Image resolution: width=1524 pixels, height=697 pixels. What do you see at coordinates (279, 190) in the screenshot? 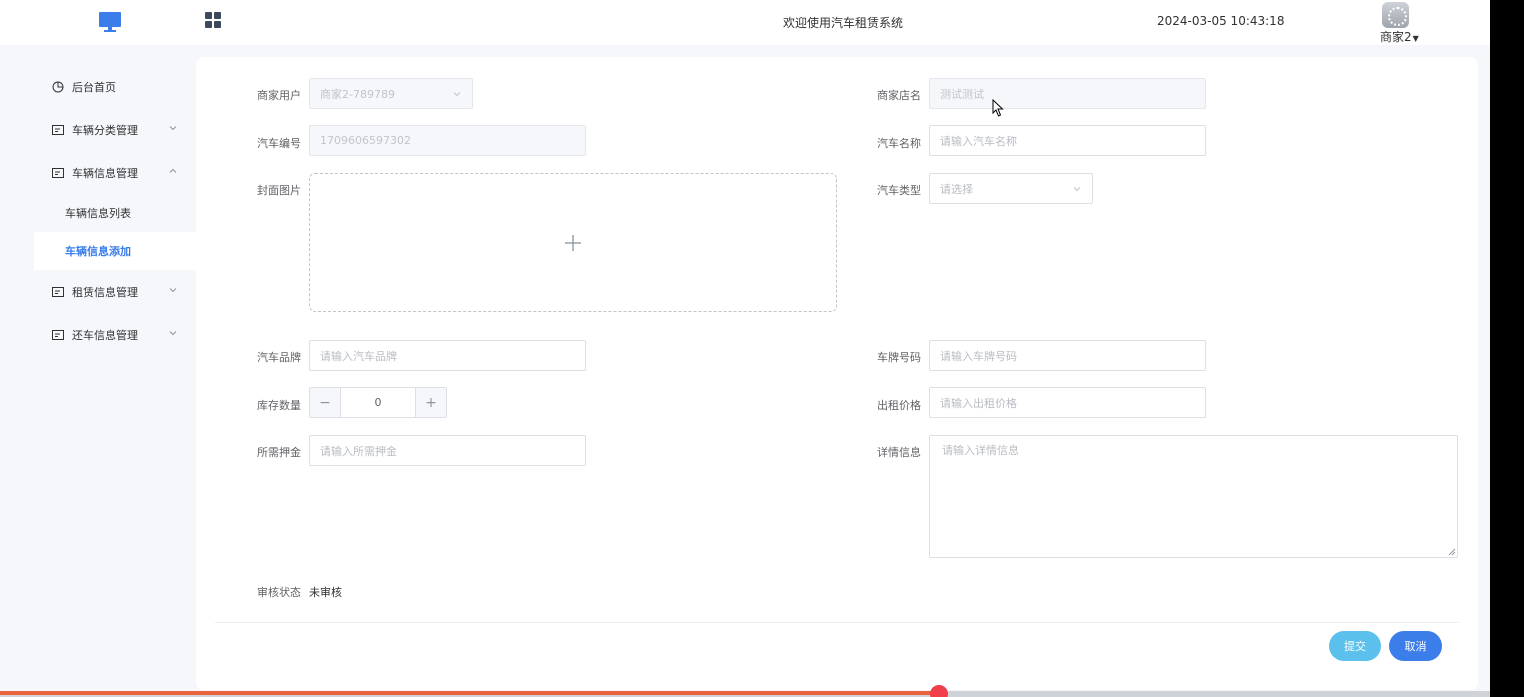
I see `cover-image-label: 封面图片` at bounding box center [279, 190].